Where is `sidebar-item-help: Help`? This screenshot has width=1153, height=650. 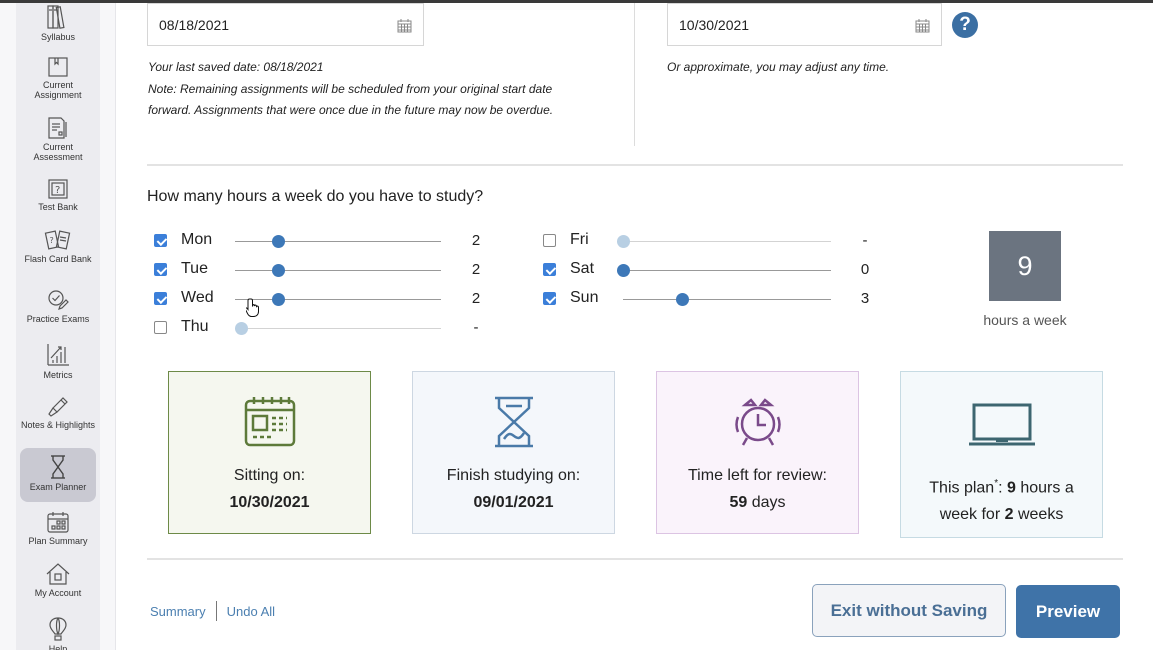
sidebar-item-help: Help is located at coordinates (58, 633).